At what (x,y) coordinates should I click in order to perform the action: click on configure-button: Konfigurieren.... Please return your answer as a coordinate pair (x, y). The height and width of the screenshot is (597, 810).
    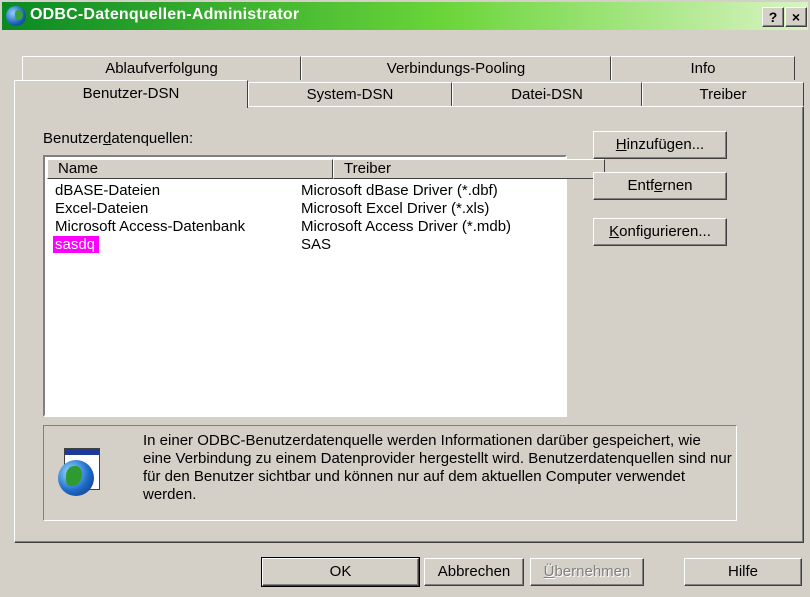
    Looking at the image, I should click on (660, 232).